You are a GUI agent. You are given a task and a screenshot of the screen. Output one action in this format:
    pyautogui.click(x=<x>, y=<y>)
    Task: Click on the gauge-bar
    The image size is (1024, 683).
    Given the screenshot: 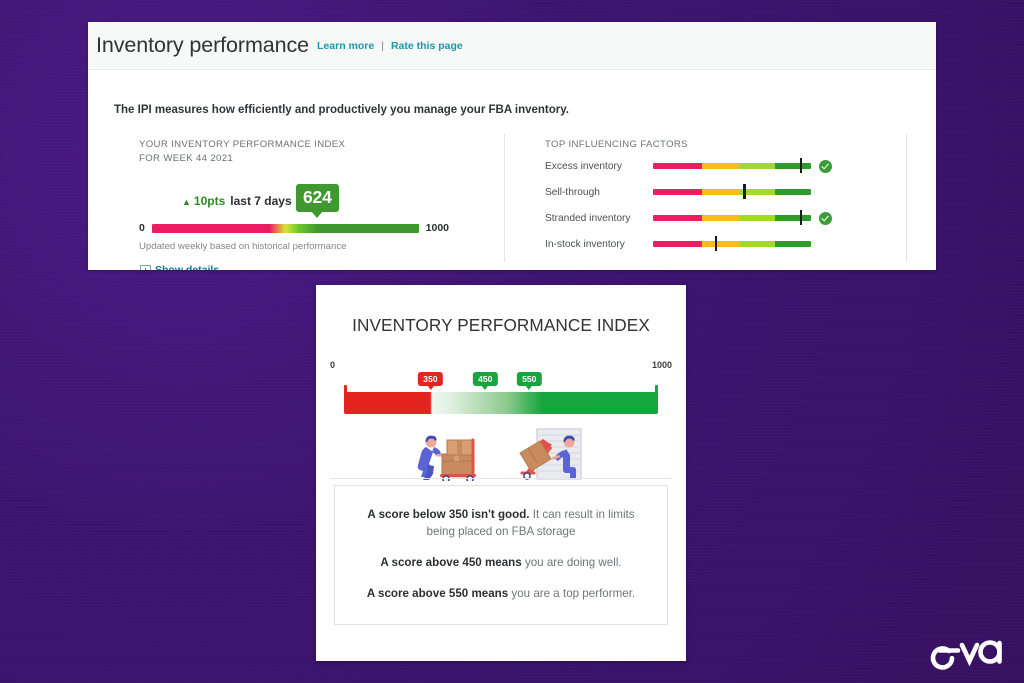 What is the action you would take?
    pyautogui.click(x=501, y=403)
    